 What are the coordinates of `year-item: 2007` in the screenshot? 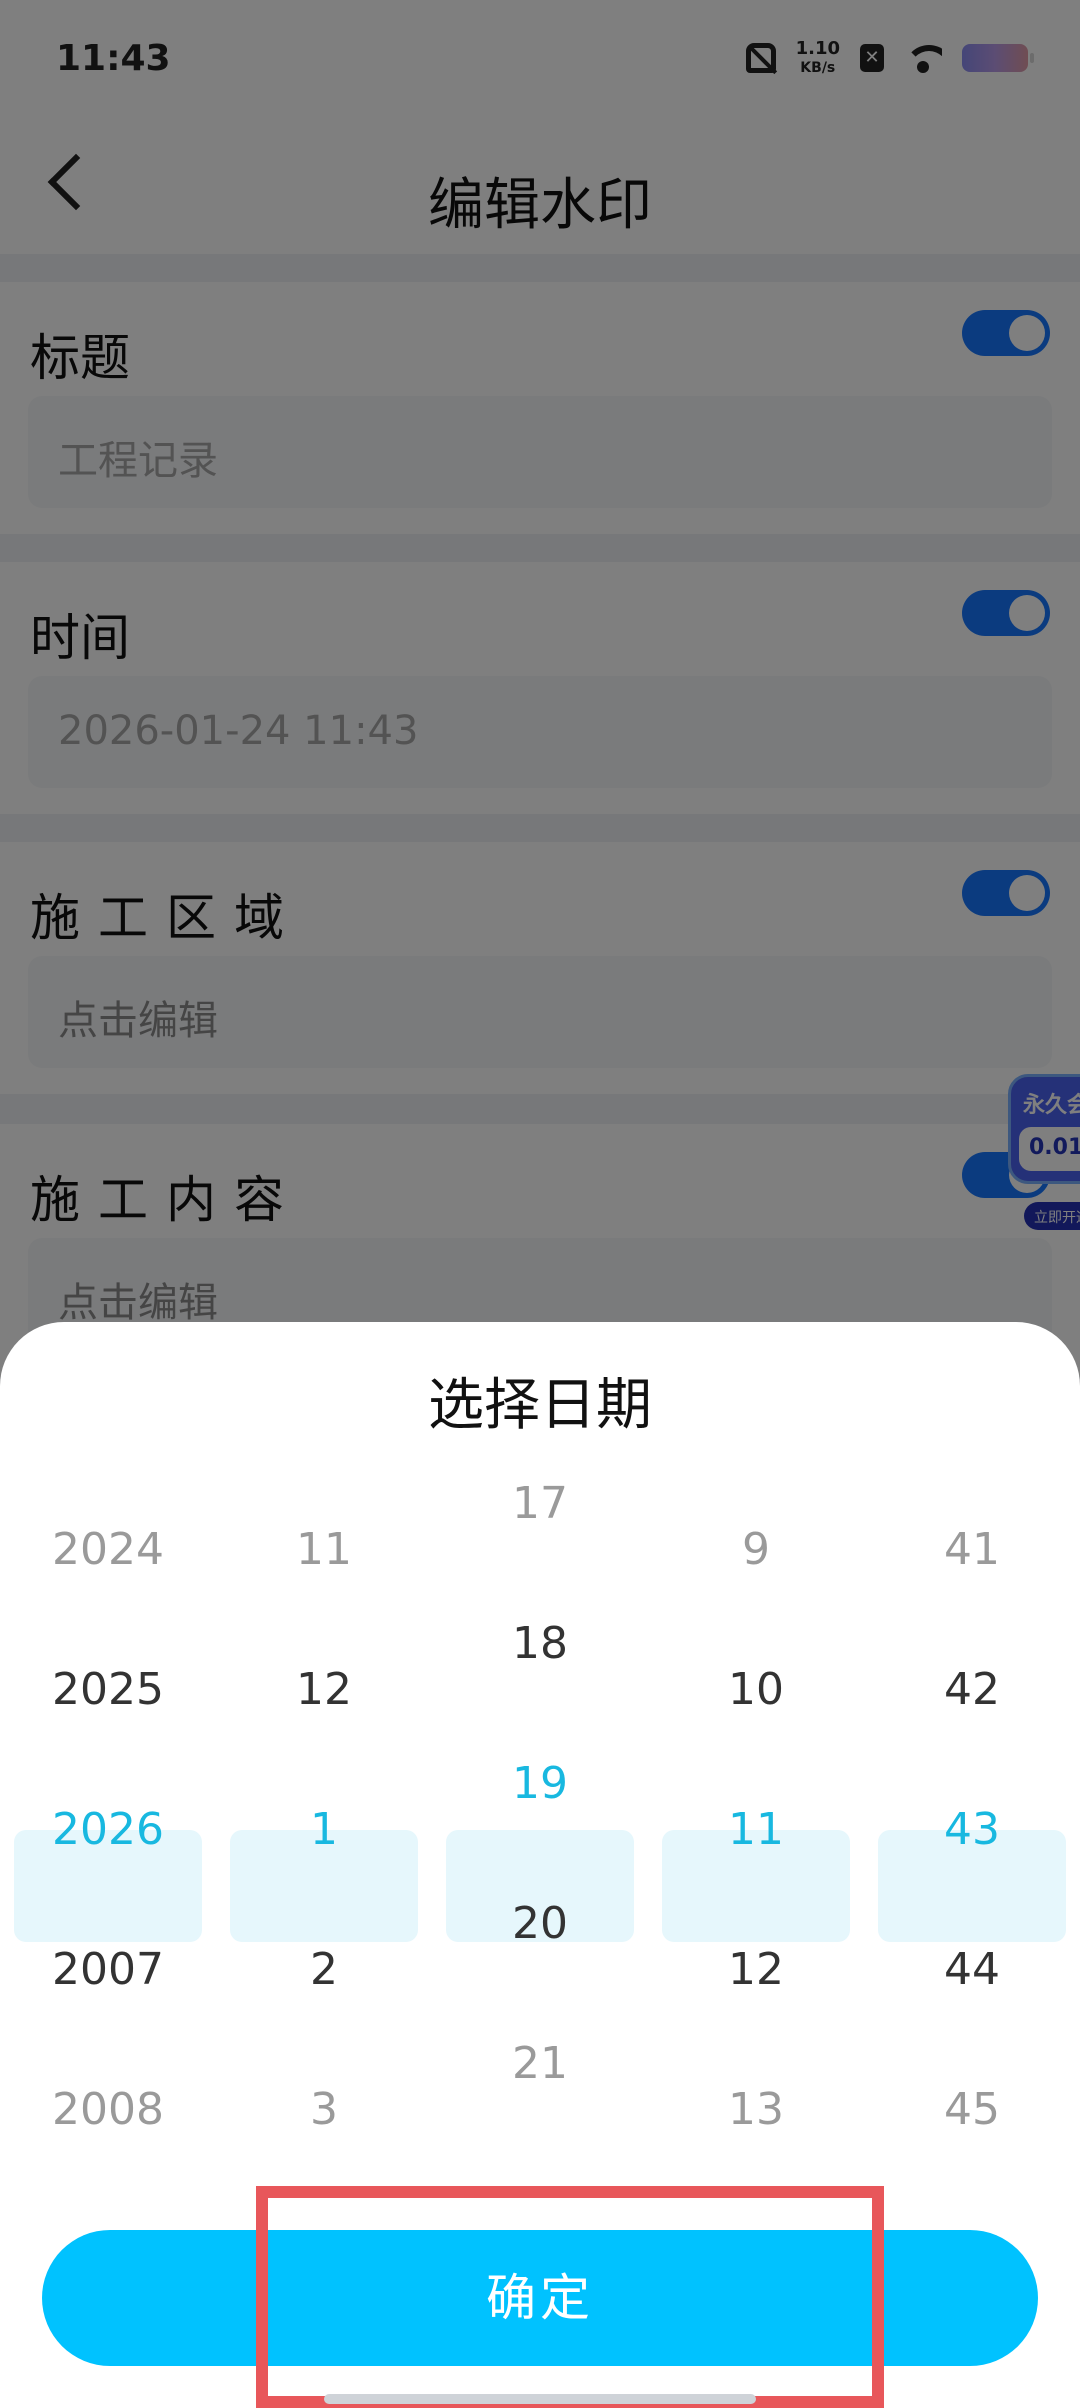 It's located at (108, 1969).